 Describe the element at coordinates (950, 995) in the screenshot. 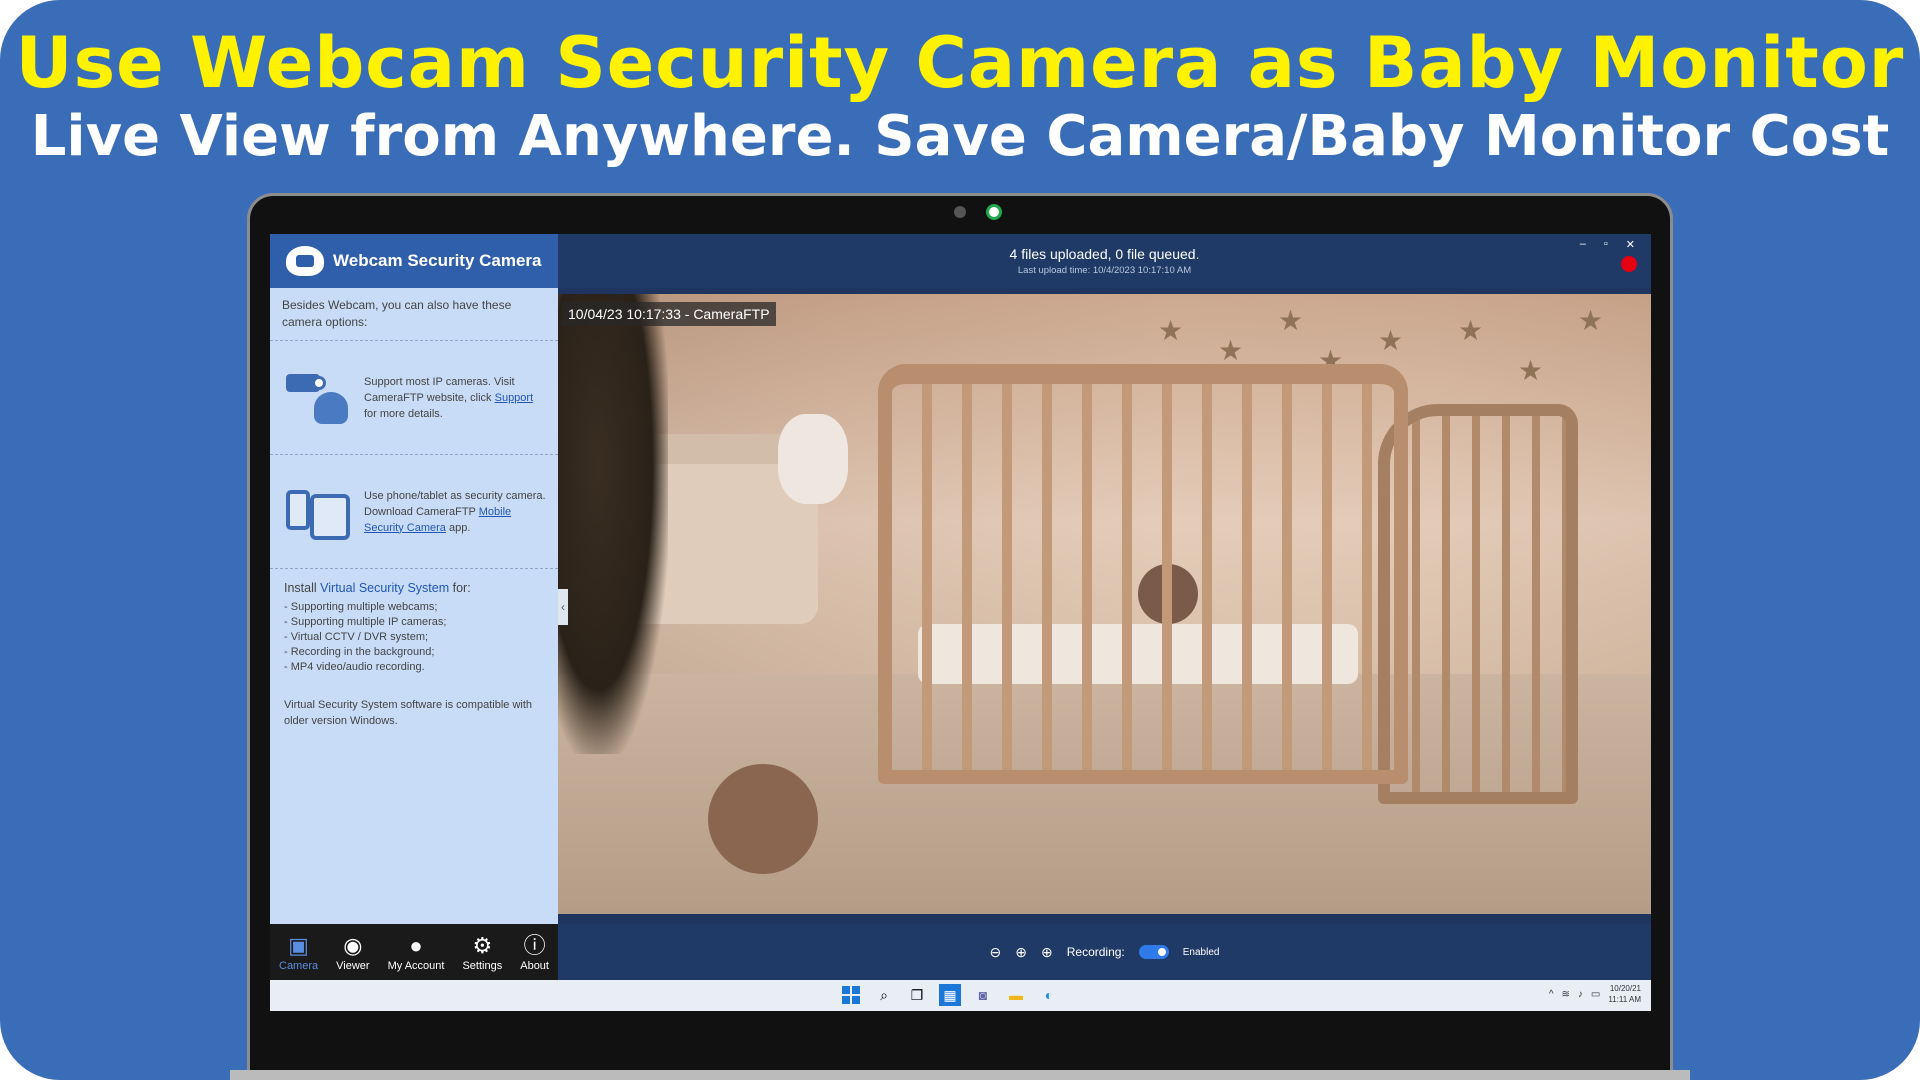

I see `widgets-icon: ▦` at that location.